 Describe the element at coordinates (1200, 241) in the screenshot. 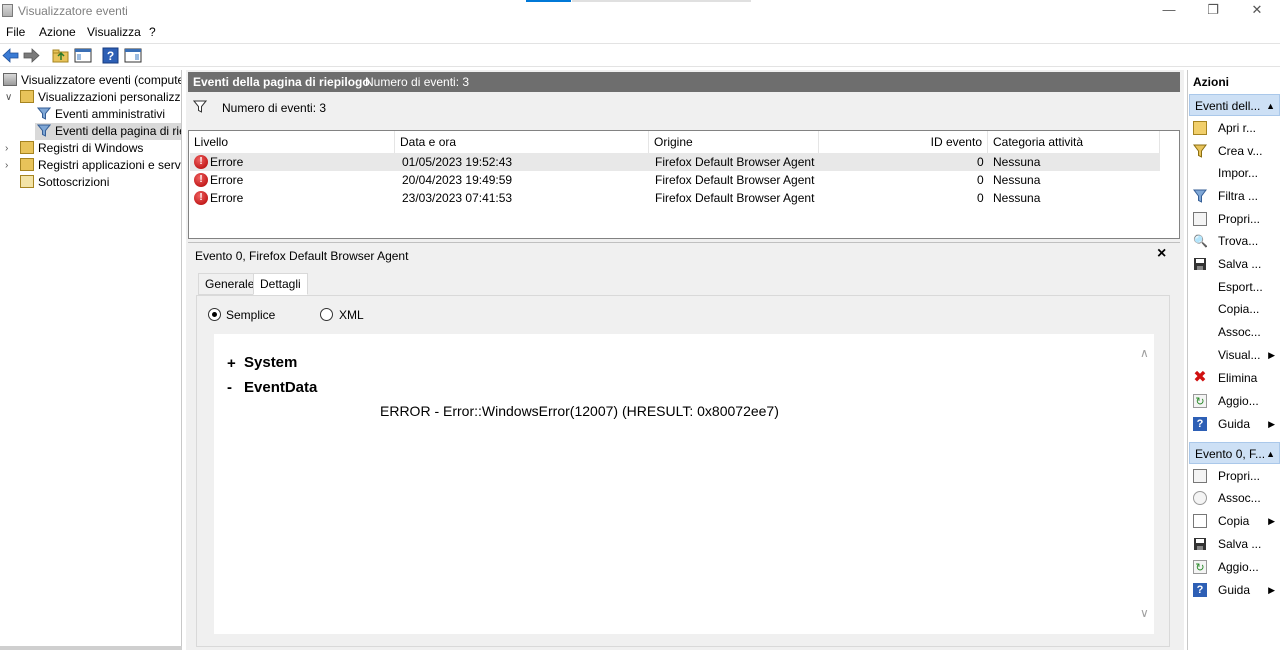

I see `binoculars-icon: 🔍` at that location.